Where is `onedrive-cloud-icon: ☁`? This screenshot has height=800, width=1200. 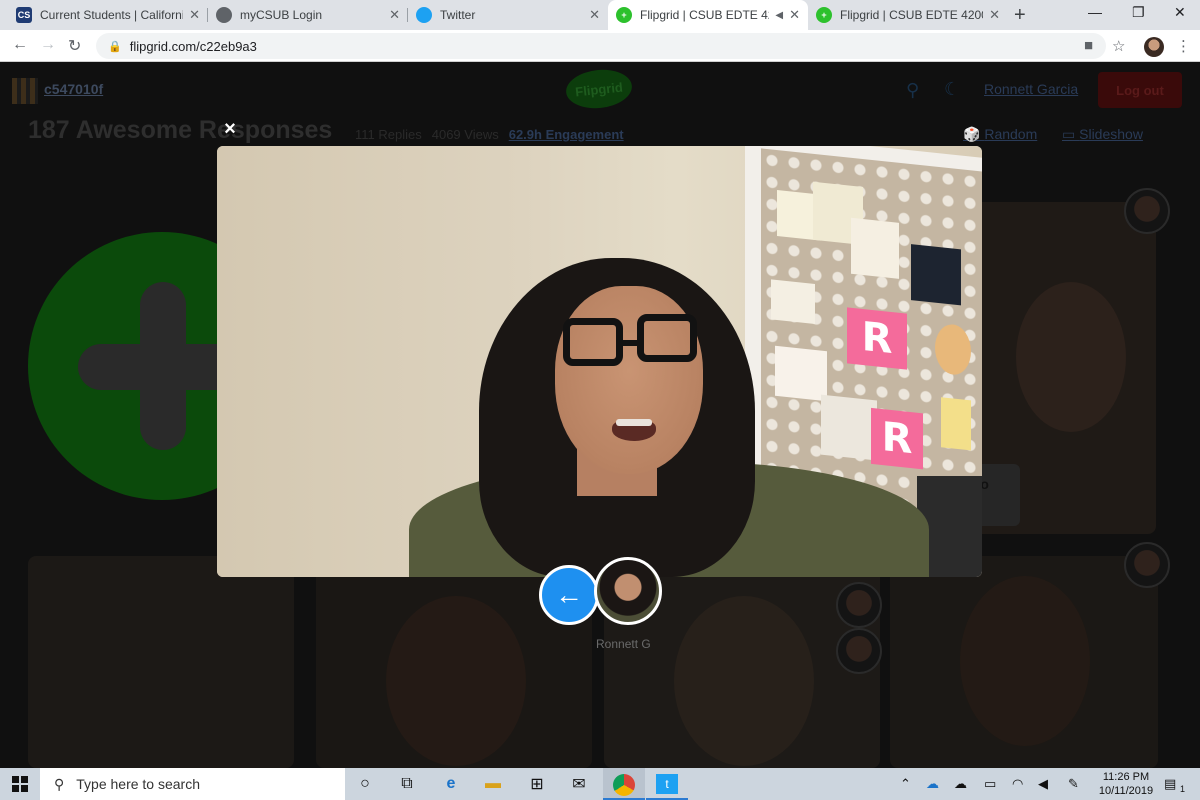 onedrive-cloud-icon: ☁ is located at coordinates (932, 784).